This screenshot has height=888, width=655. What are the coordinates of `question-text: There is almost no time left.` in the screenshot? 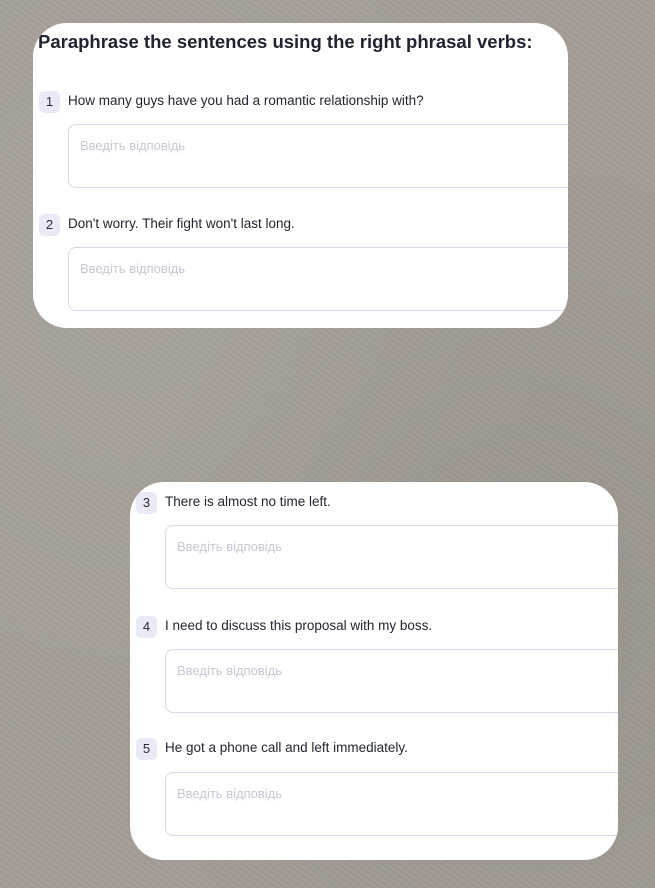 It's located at (248, 501).